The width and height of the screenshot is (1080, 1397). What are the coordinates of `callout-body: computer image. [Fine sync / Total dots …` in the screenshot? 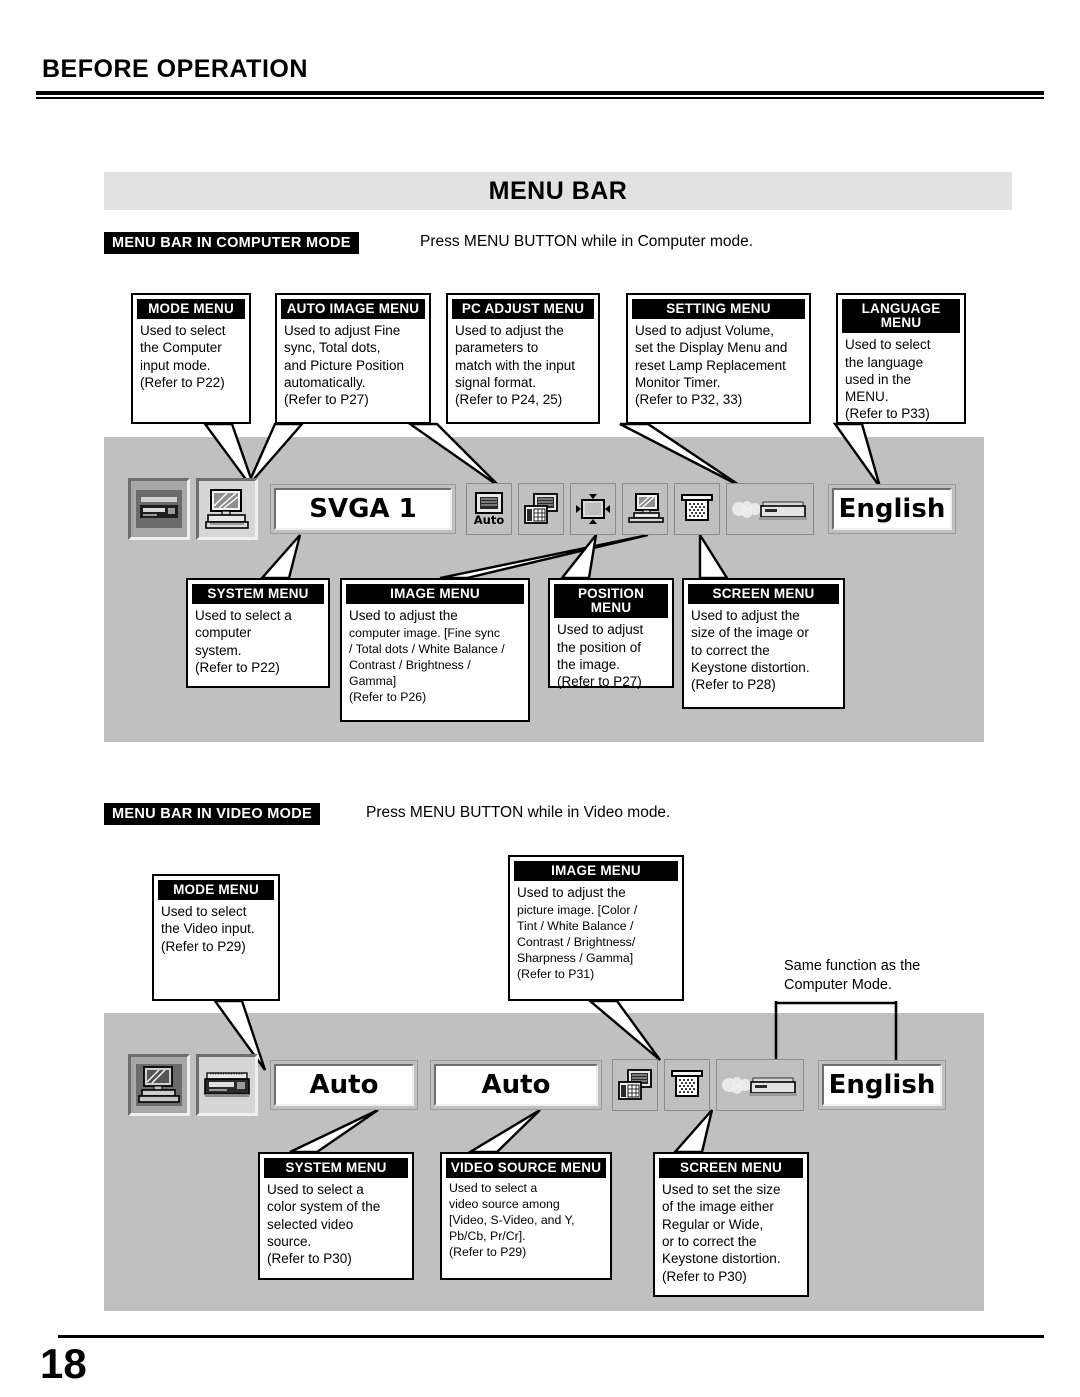 It's located at (427, 665).